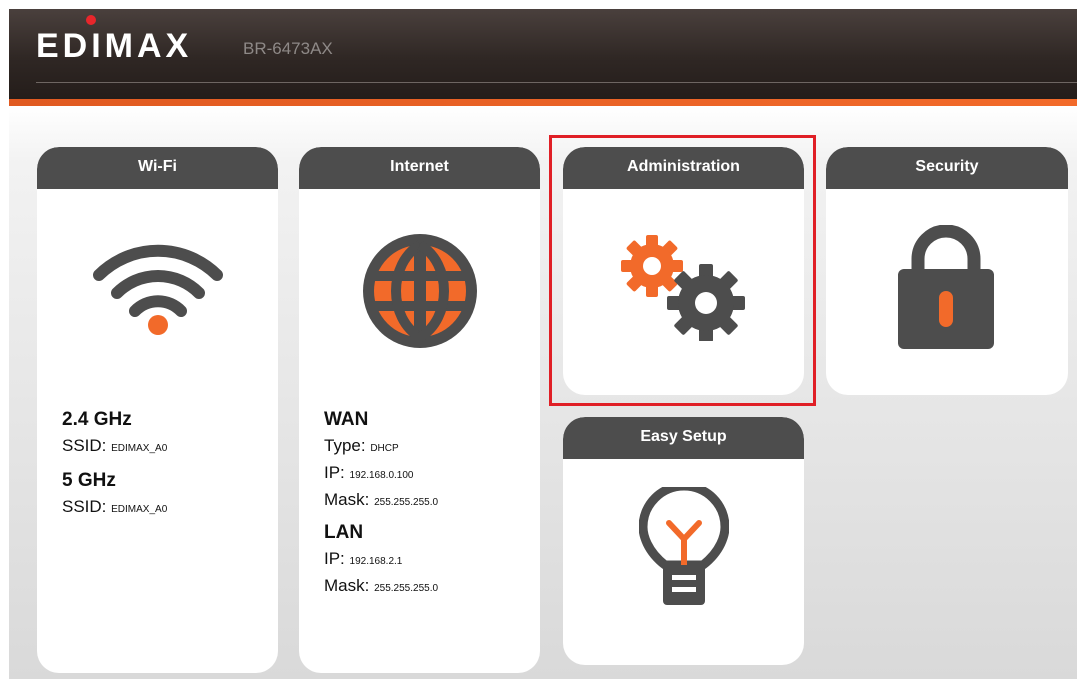 Image resolution: width=1077 pixels, height=679 pixels. What do you see at coordinates (384, 448) in the screenshot?
I see `type-value: DHCP` at bounding box center [384, 448].